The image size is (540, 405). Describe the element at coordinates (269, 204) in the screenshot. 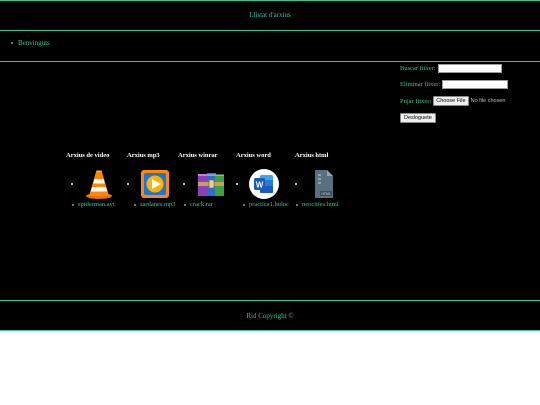

I see `file-name: practica1.htdoc` at that location.